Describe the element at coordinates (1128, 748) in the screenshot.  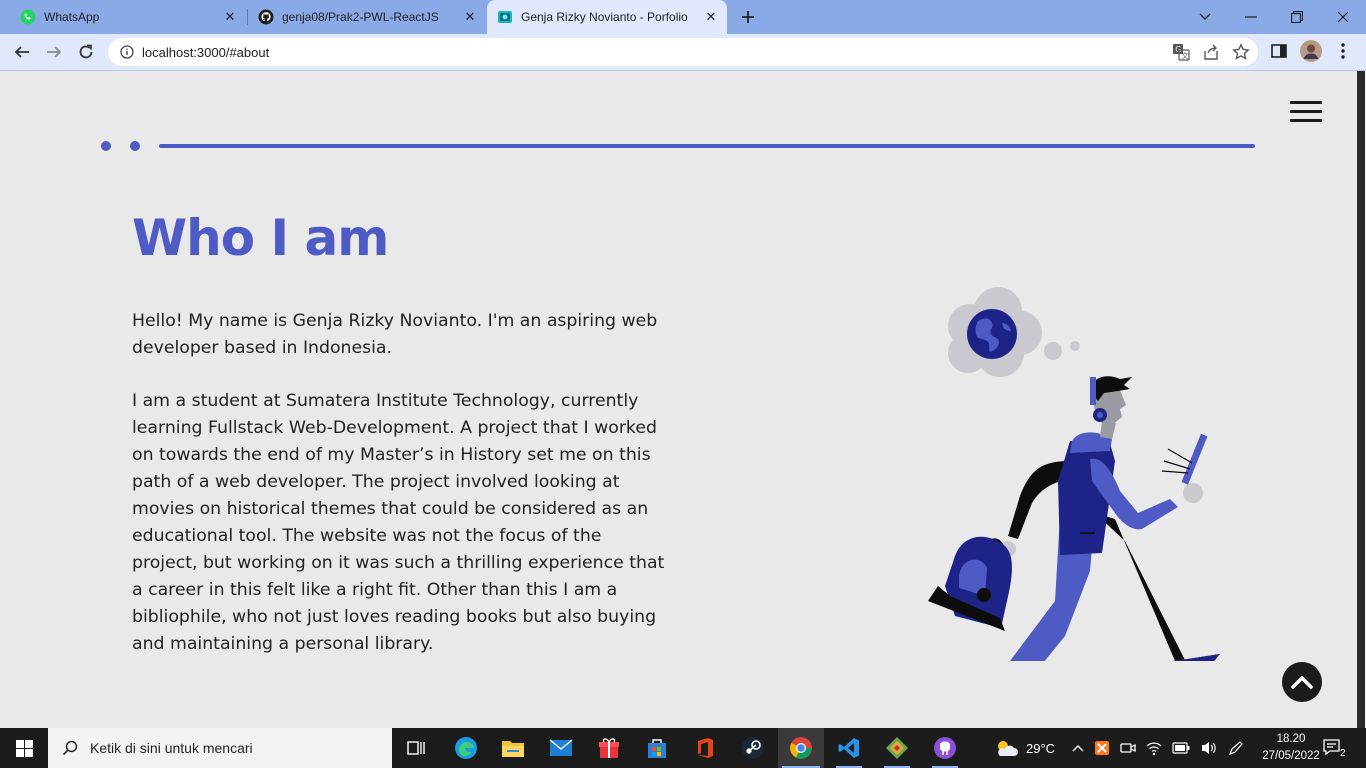
I see `camera-icon` at that location.